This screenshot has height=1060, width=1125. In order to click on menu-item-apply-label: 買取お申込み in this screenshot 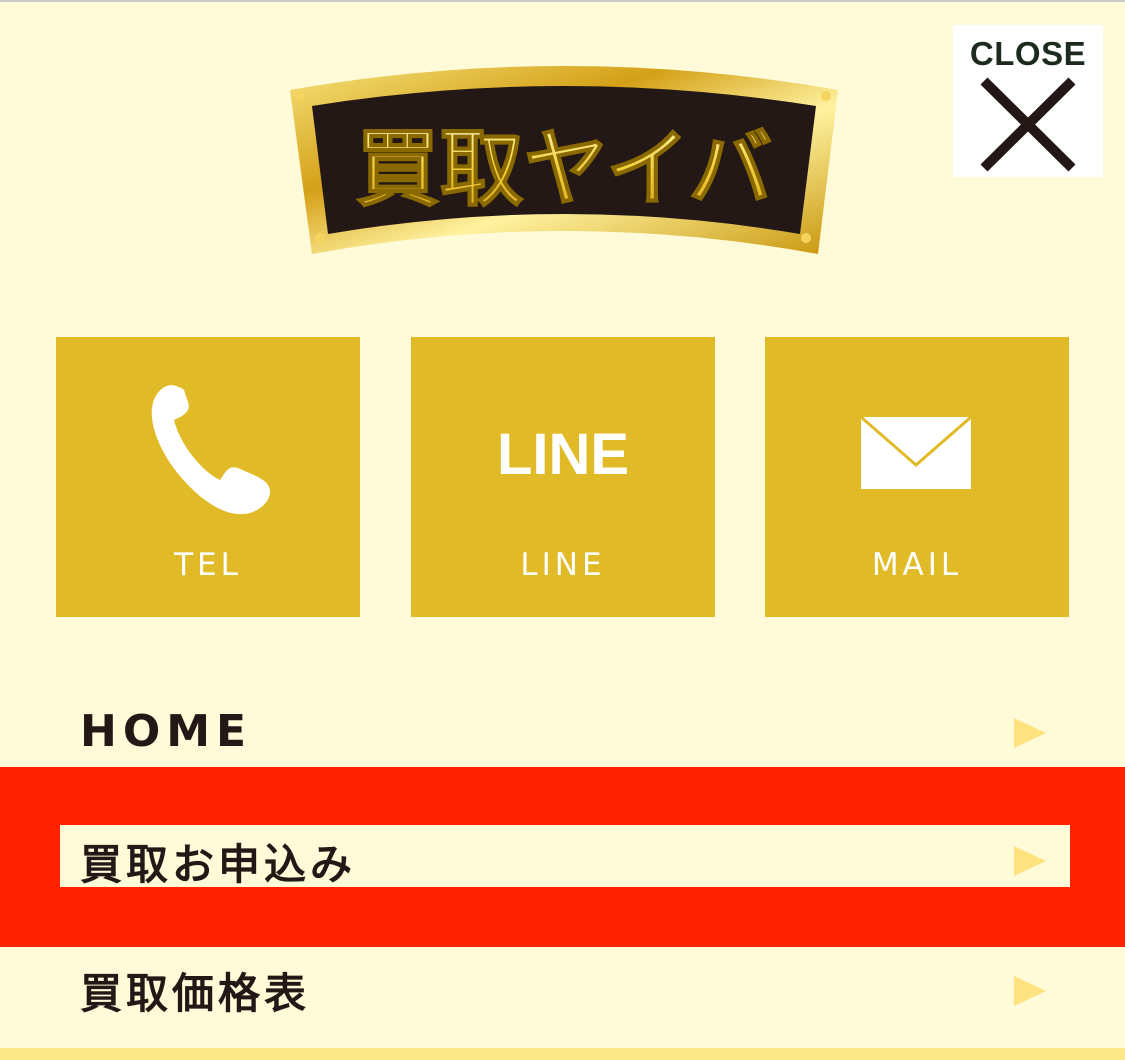, I will do `click(218, 864)`.